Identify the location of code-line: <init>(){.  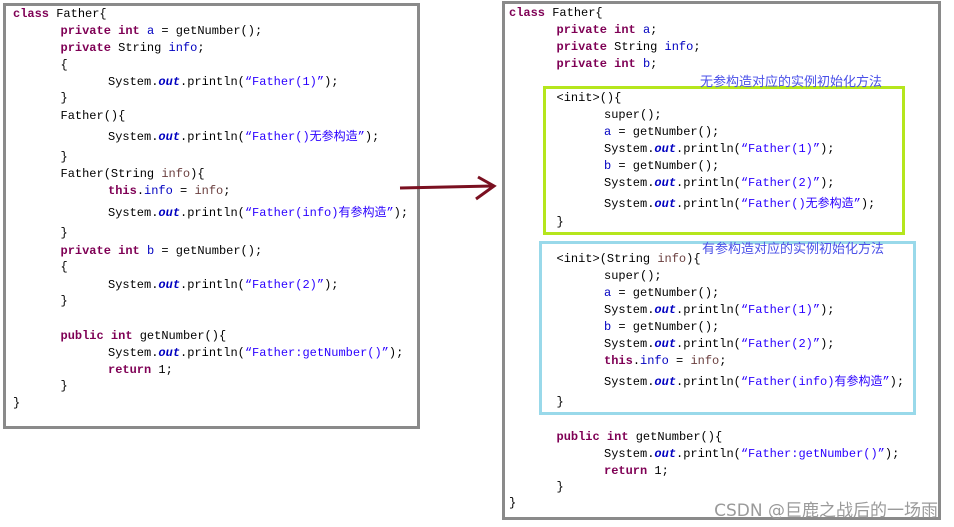
(589, 98).